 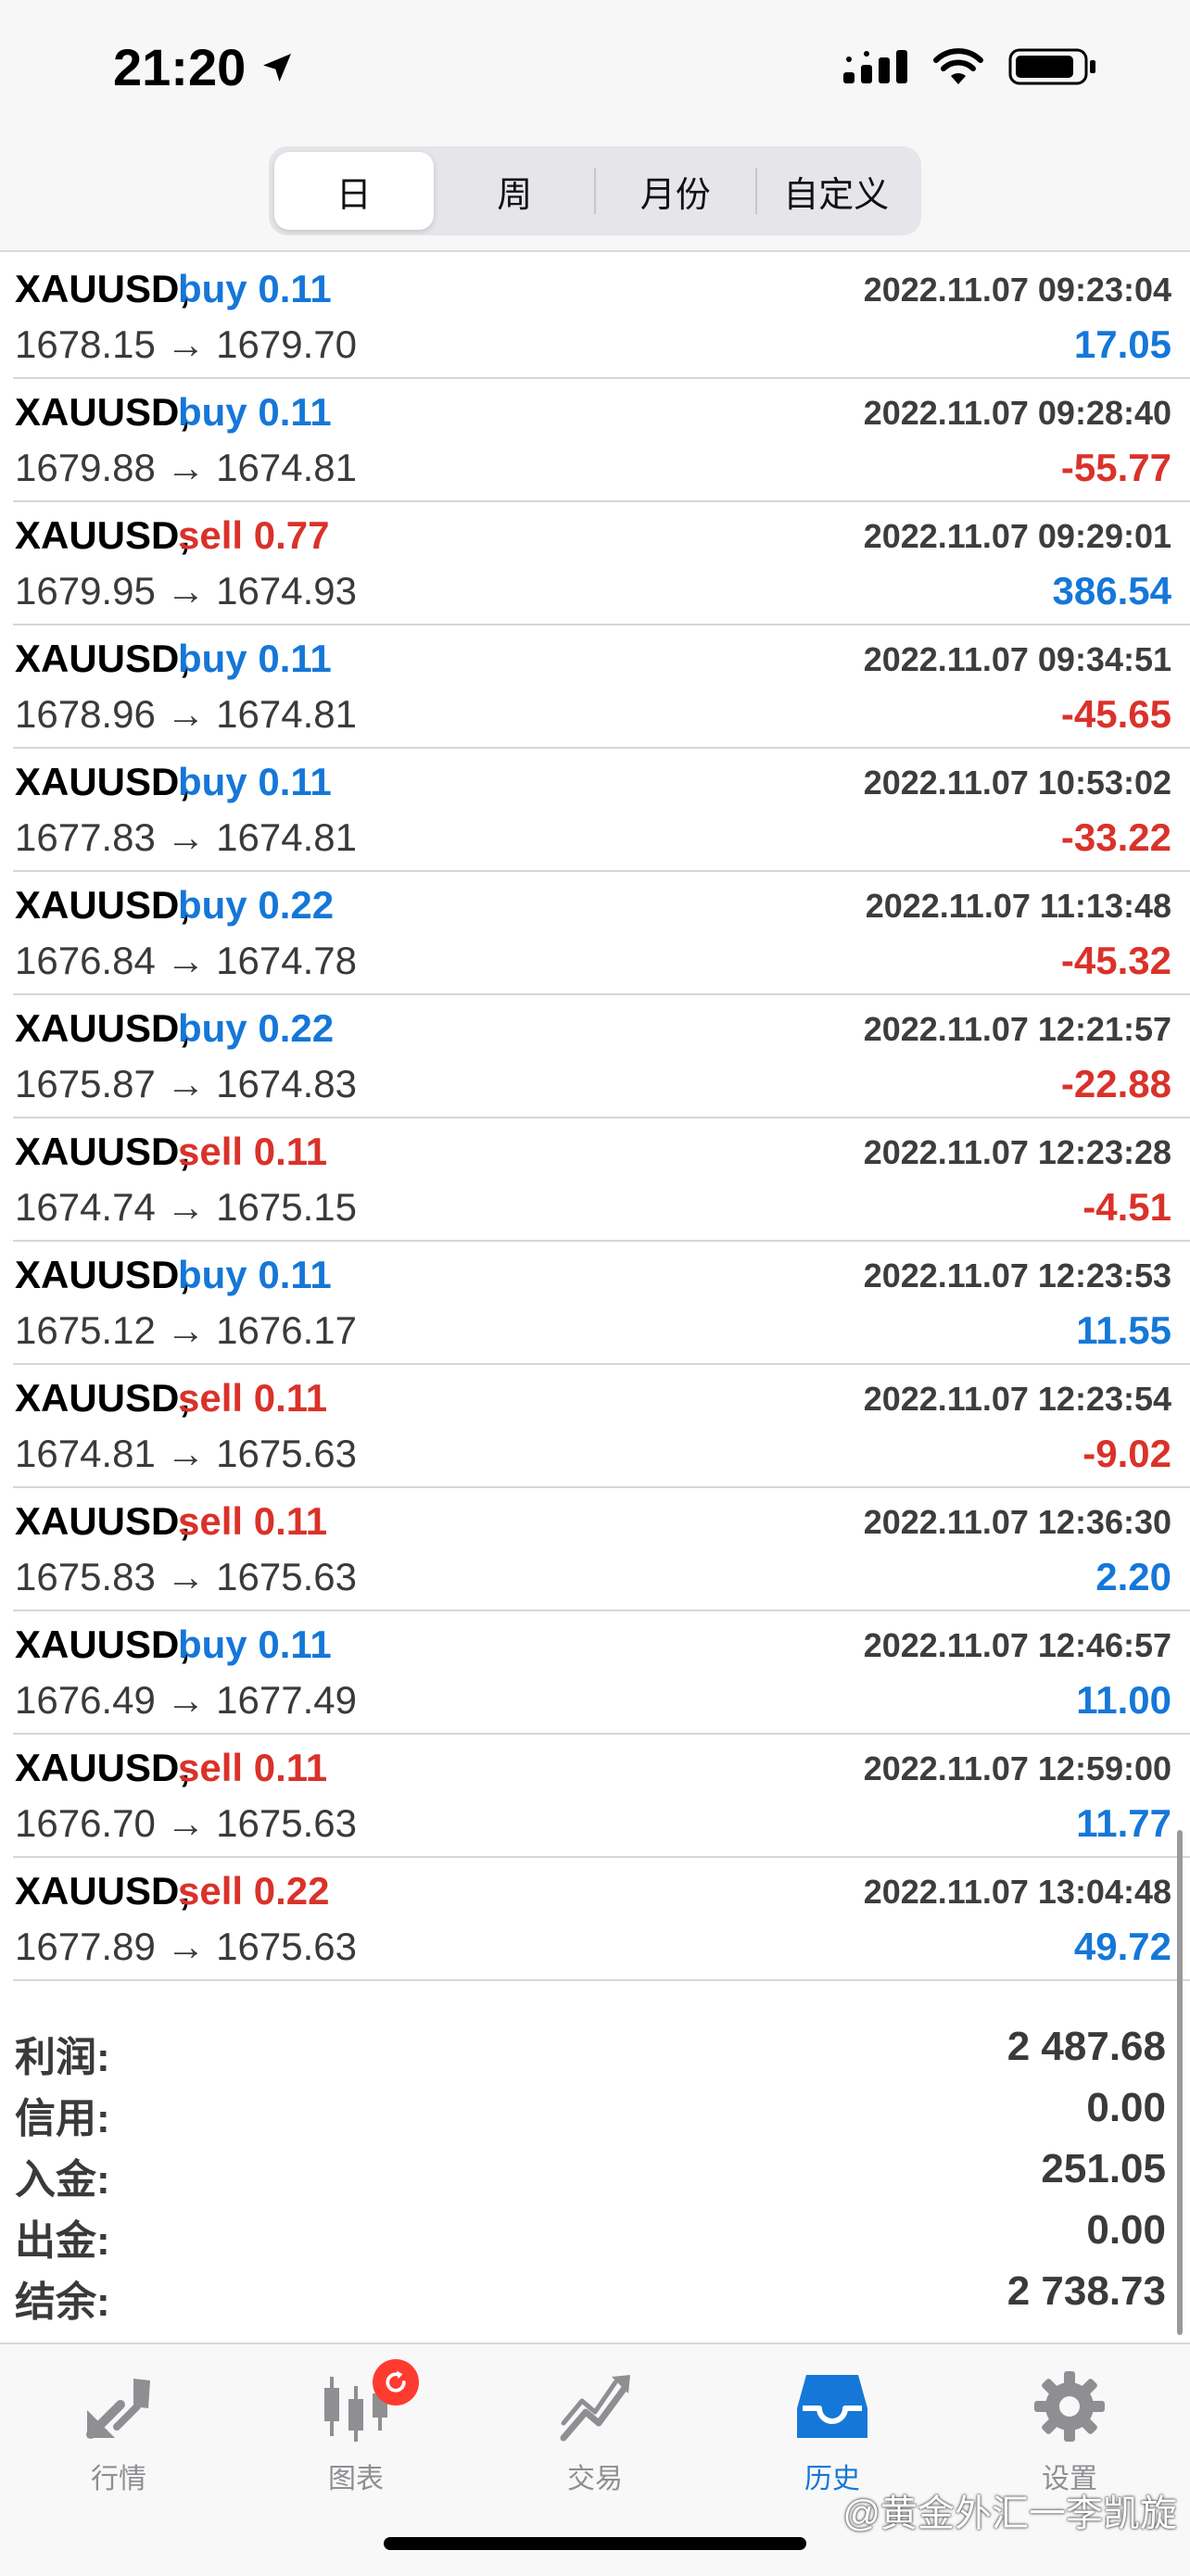 I want to click on tab-quotes: 行情, so click(x=118, y=2431).